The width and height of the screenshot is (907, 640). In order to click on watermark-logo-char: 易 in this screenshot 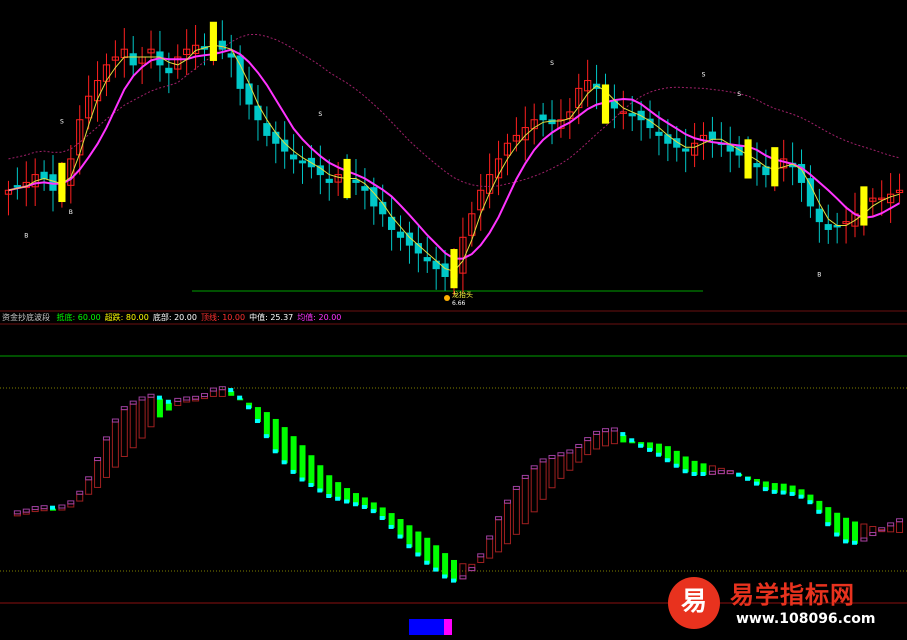, I will do `click(693, 602)`.